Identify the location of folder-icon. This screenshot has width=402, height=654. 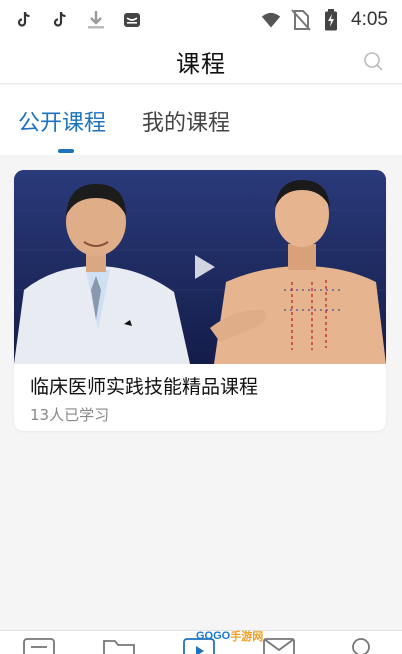
(119, 645).